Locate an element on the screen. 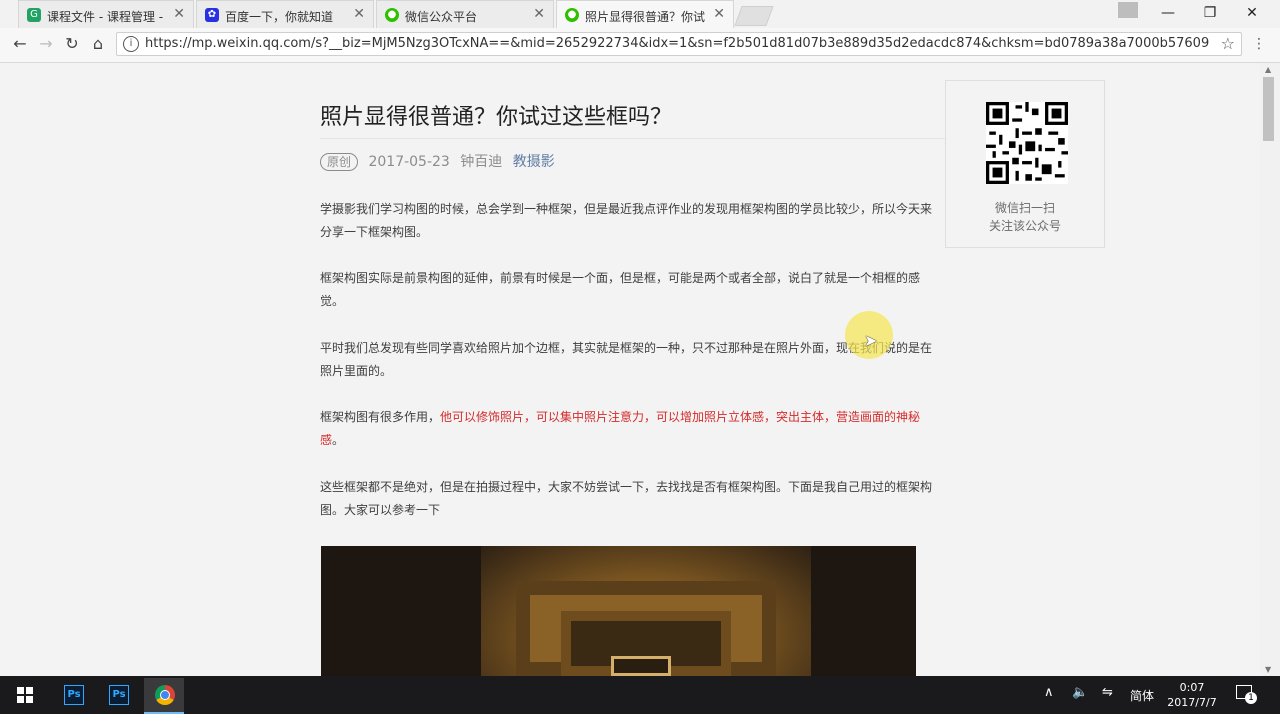 The width and height of the screenshot is (1280, 714). tab-wechat-platform: ● 微信公众平台 ✕ is located at coordinates (465, 14).